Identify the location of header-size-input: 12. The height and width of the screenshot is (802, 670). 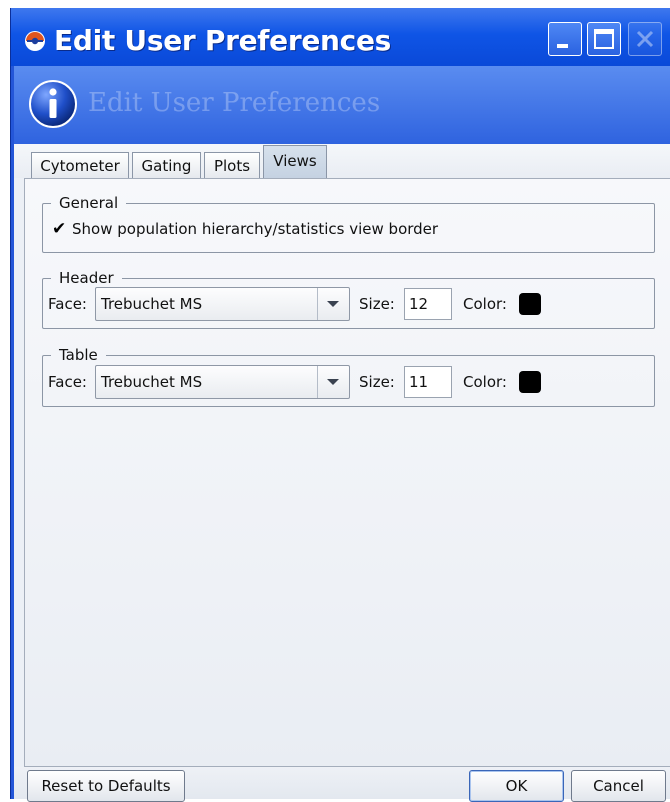
(428, 304).